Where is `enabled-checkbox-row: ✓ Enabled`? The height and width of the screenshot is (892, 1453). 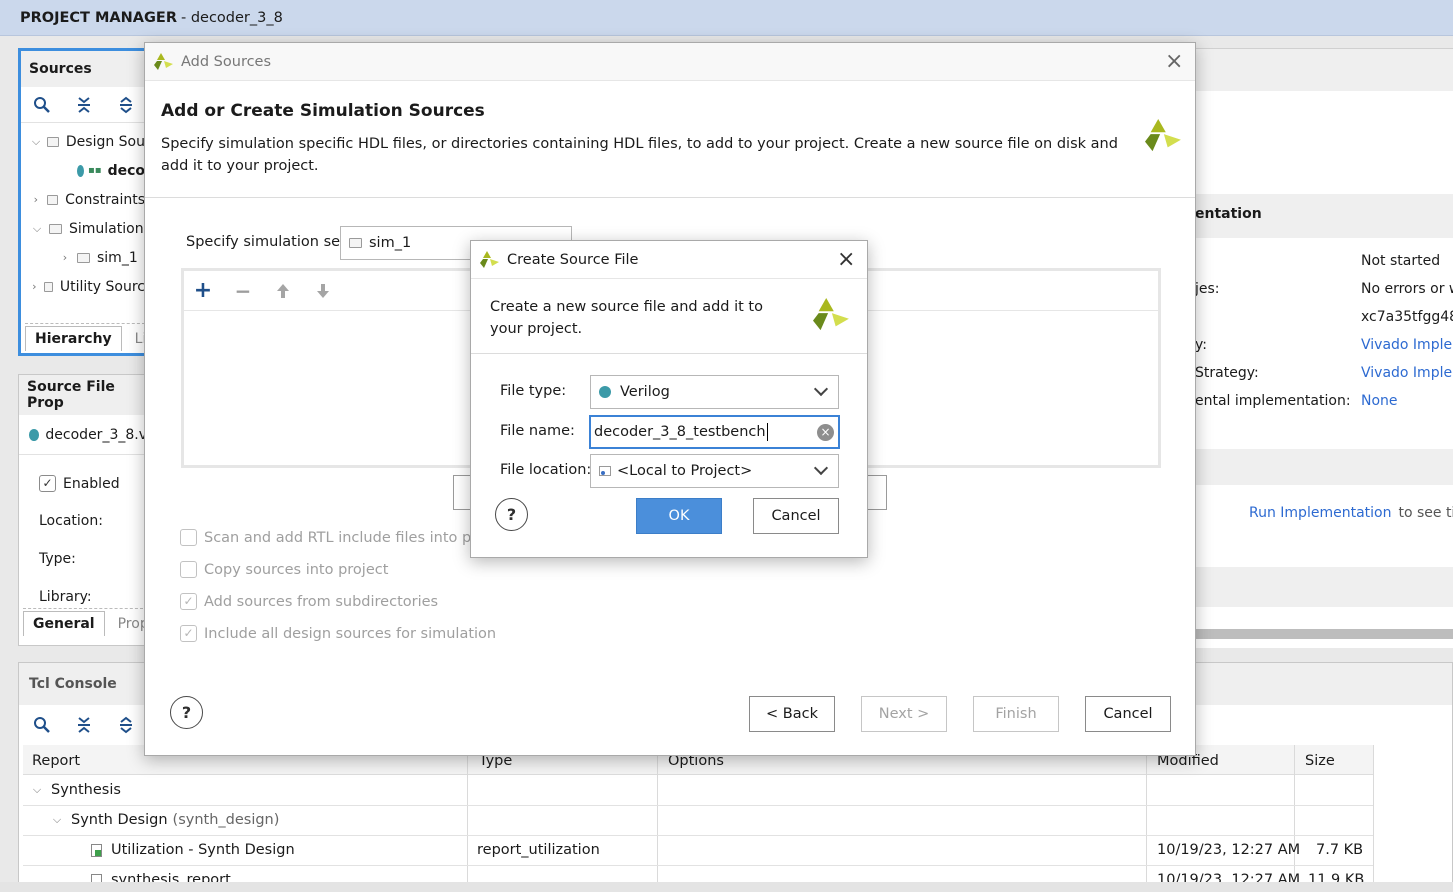
enabled-checkbox-row: ✓ Enabled is located at coordinates (79, 483).